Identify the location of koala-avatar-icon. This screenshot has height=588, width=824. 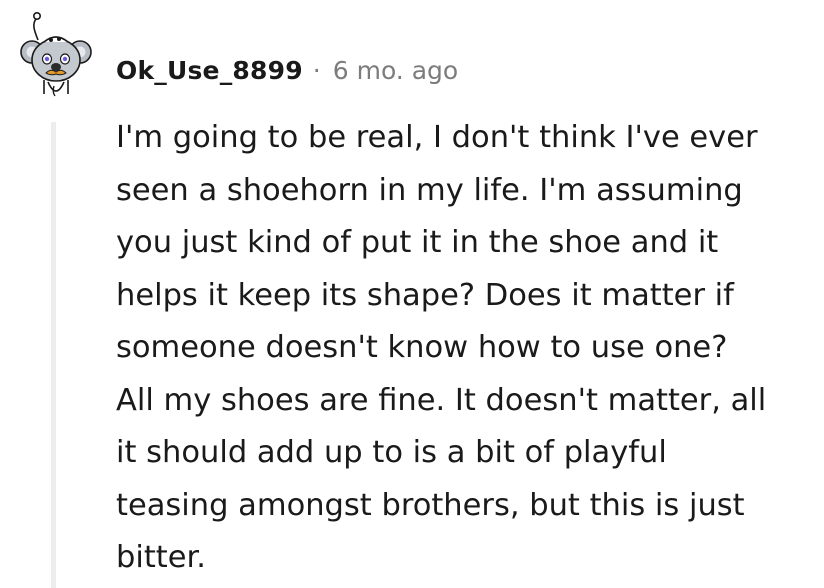
(56, 54).